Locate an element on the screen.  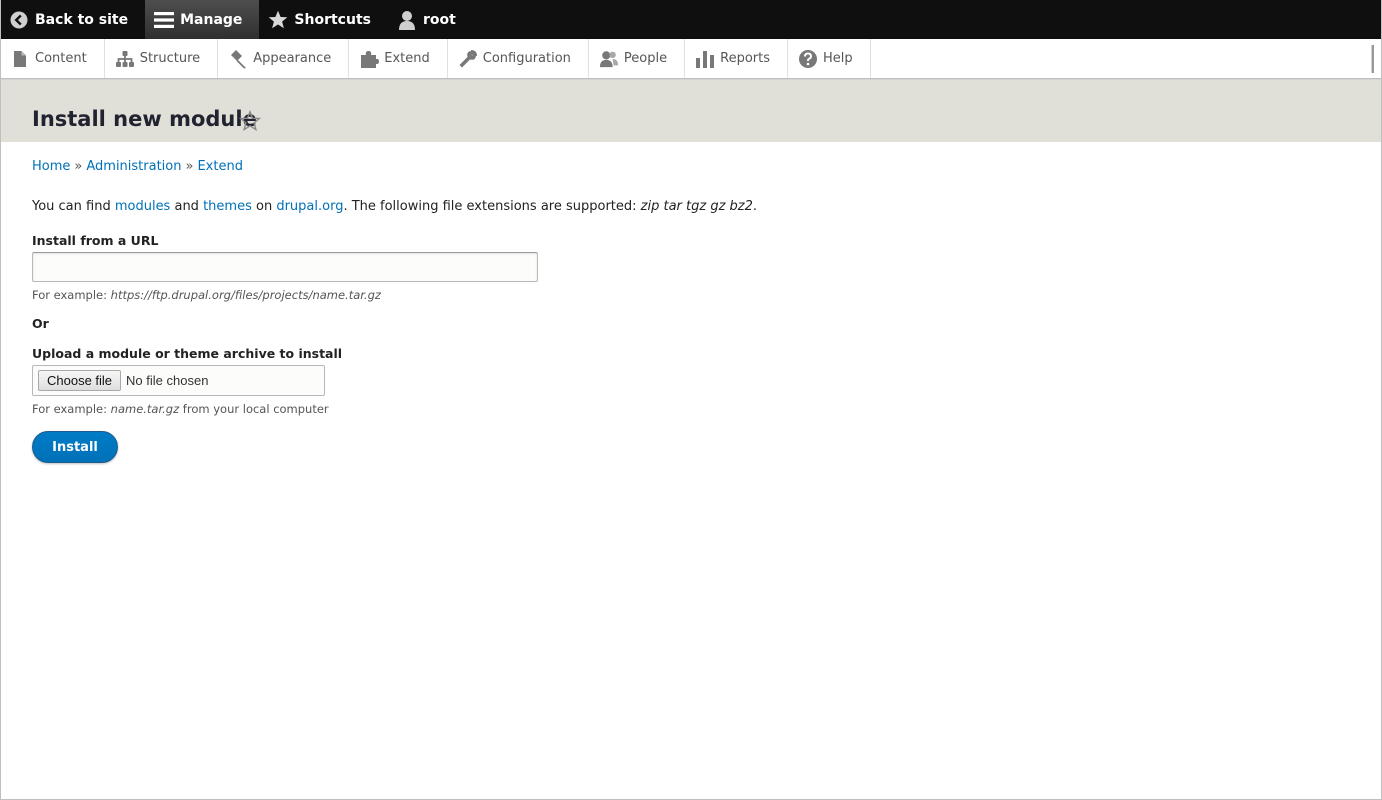
shortcuts-label: Shortcuts is located at coordinates (332, 19).